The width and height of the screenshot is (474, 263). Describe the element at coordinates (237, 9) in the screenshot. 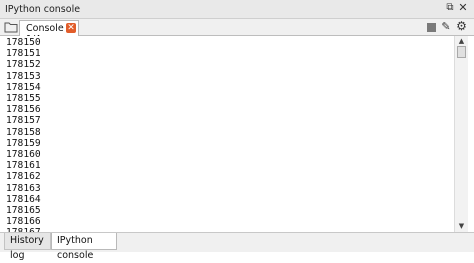

I see `pane-title-bar: IPython console ⧉ ✕` at that location.